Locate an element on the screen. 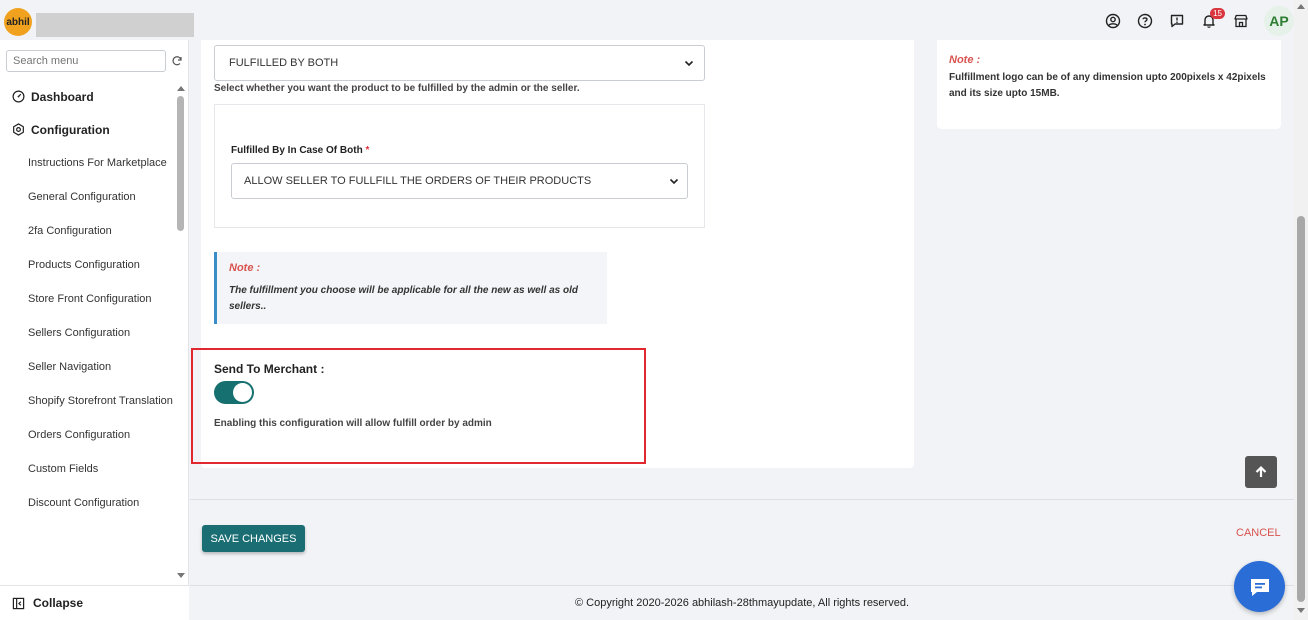  sidebar-item-discount-configuration: Discount Configuration is located at coordinates (87, 503).